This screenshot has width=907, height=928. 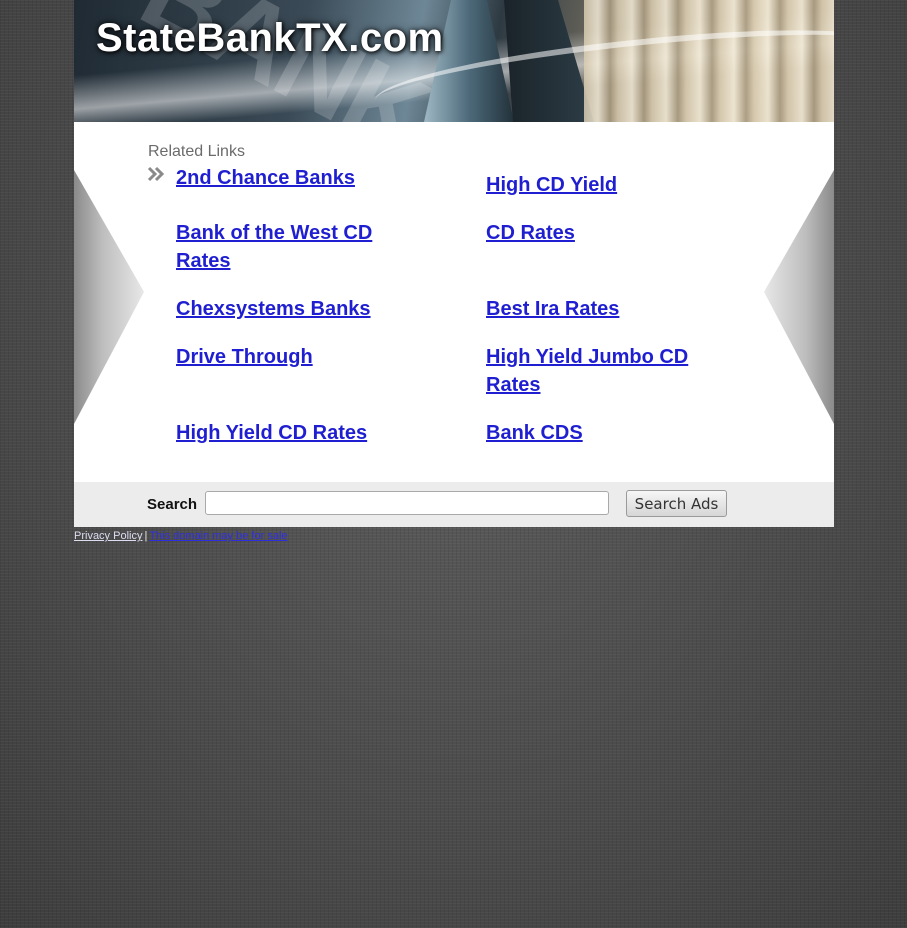 What do you see at coordinates (291, 178) in the screenshot?
I see `related-link-2nd-chance-banks: 2nd Chance Banks` at bounding box center [291, 178].